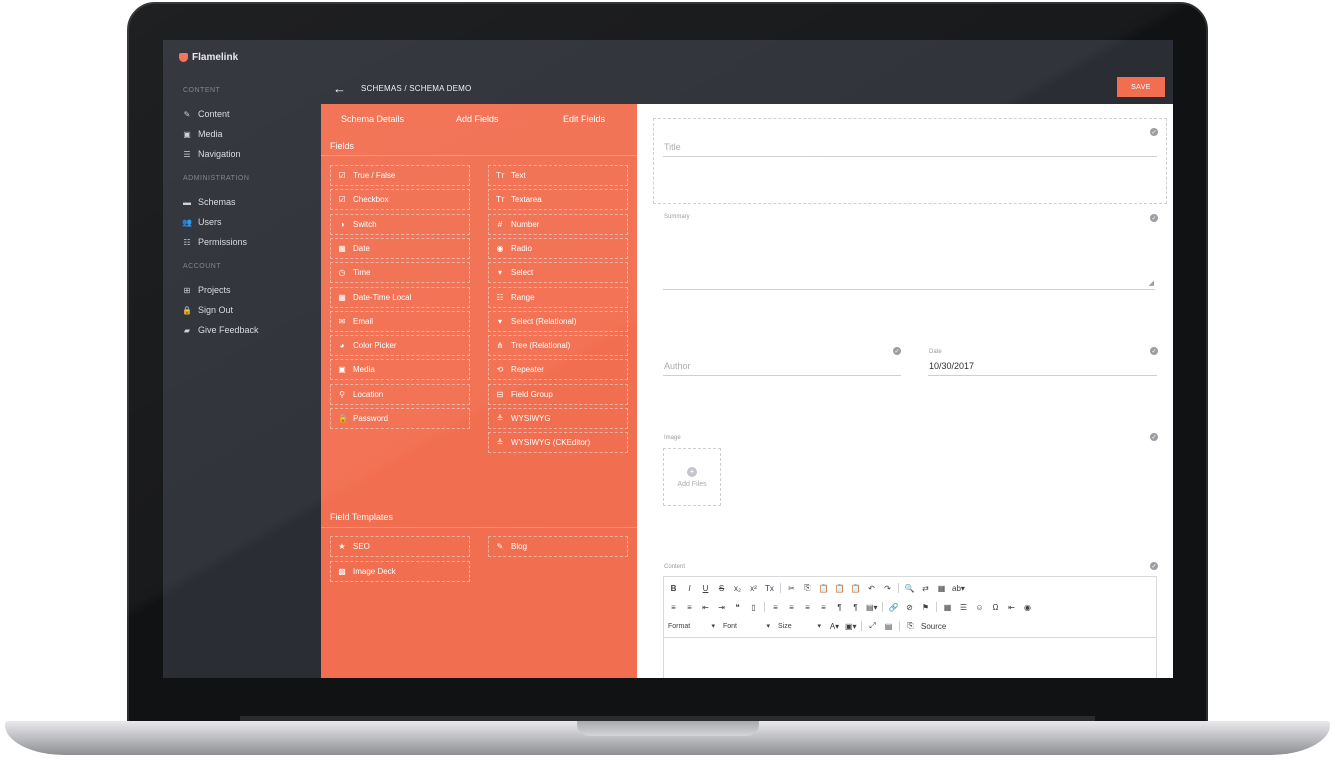 The height and width of the screenshot is (779, 1335). I want to click on field-type-button: ≜ WYSIWYG (CKEditor), so click(558, 443).